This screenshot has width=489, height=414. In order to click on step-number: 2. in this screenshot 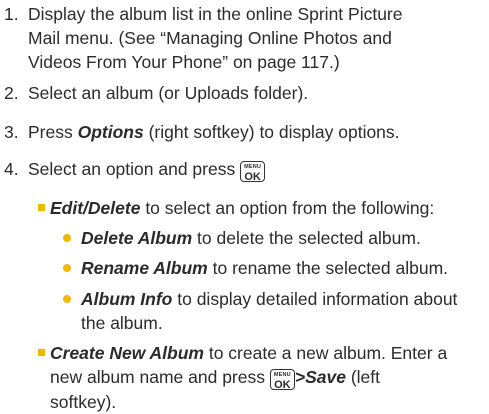, I will do `click(11, 93)`.